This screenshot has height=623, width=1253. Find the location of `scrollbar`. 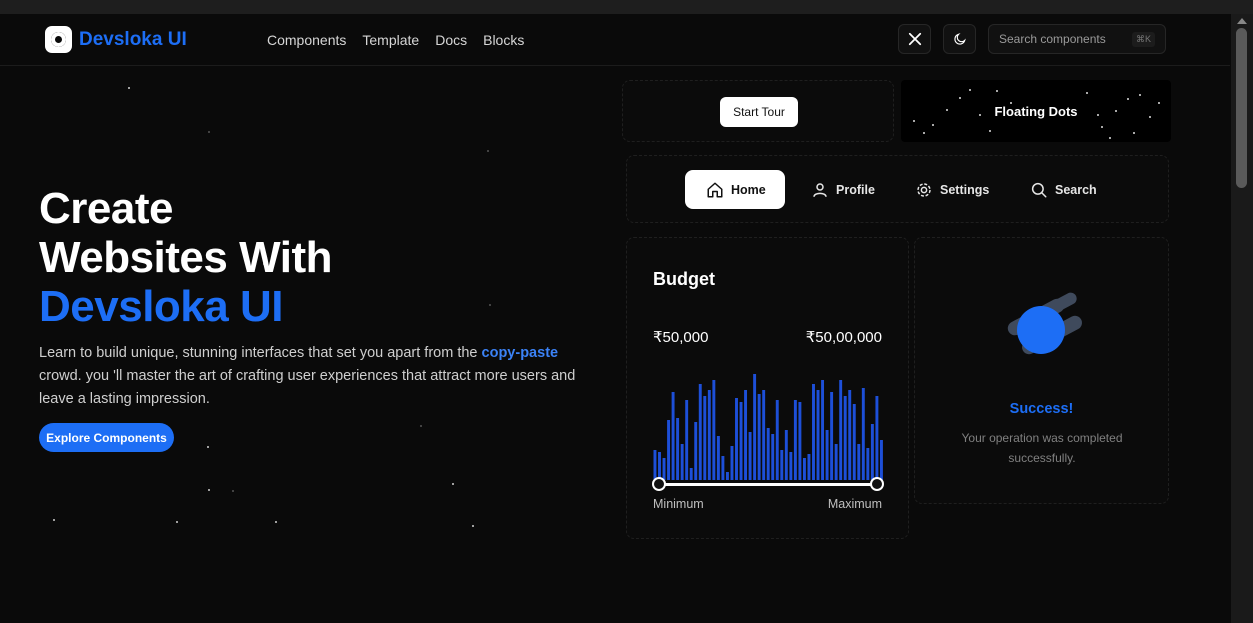

scrollbar is located at coordinates (1242, 318).